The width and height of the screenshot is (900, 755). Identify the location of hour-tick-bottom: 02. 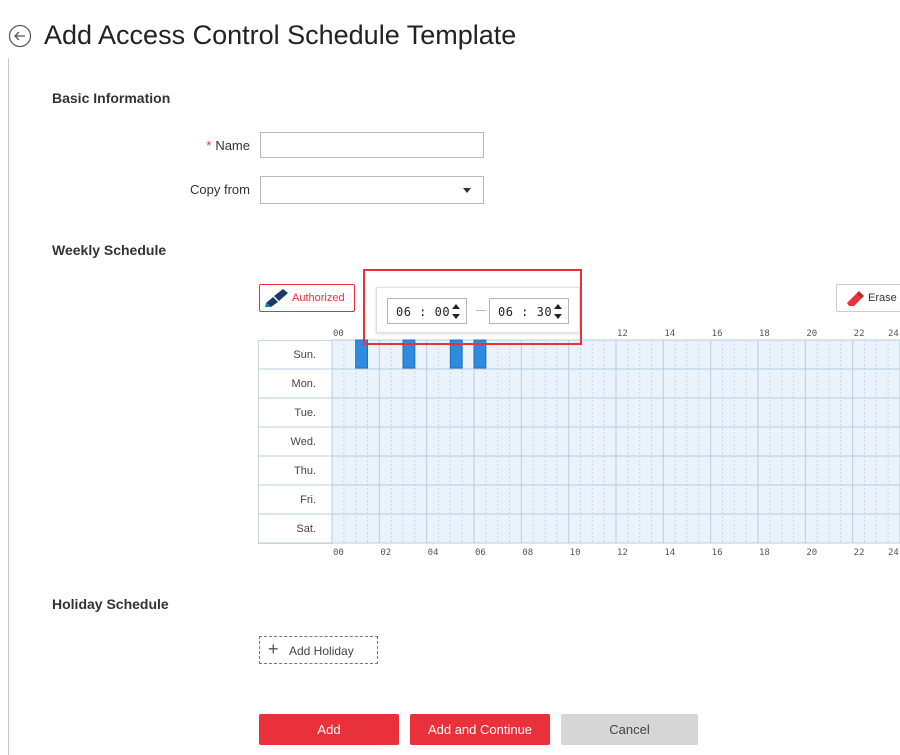
(385, 553).